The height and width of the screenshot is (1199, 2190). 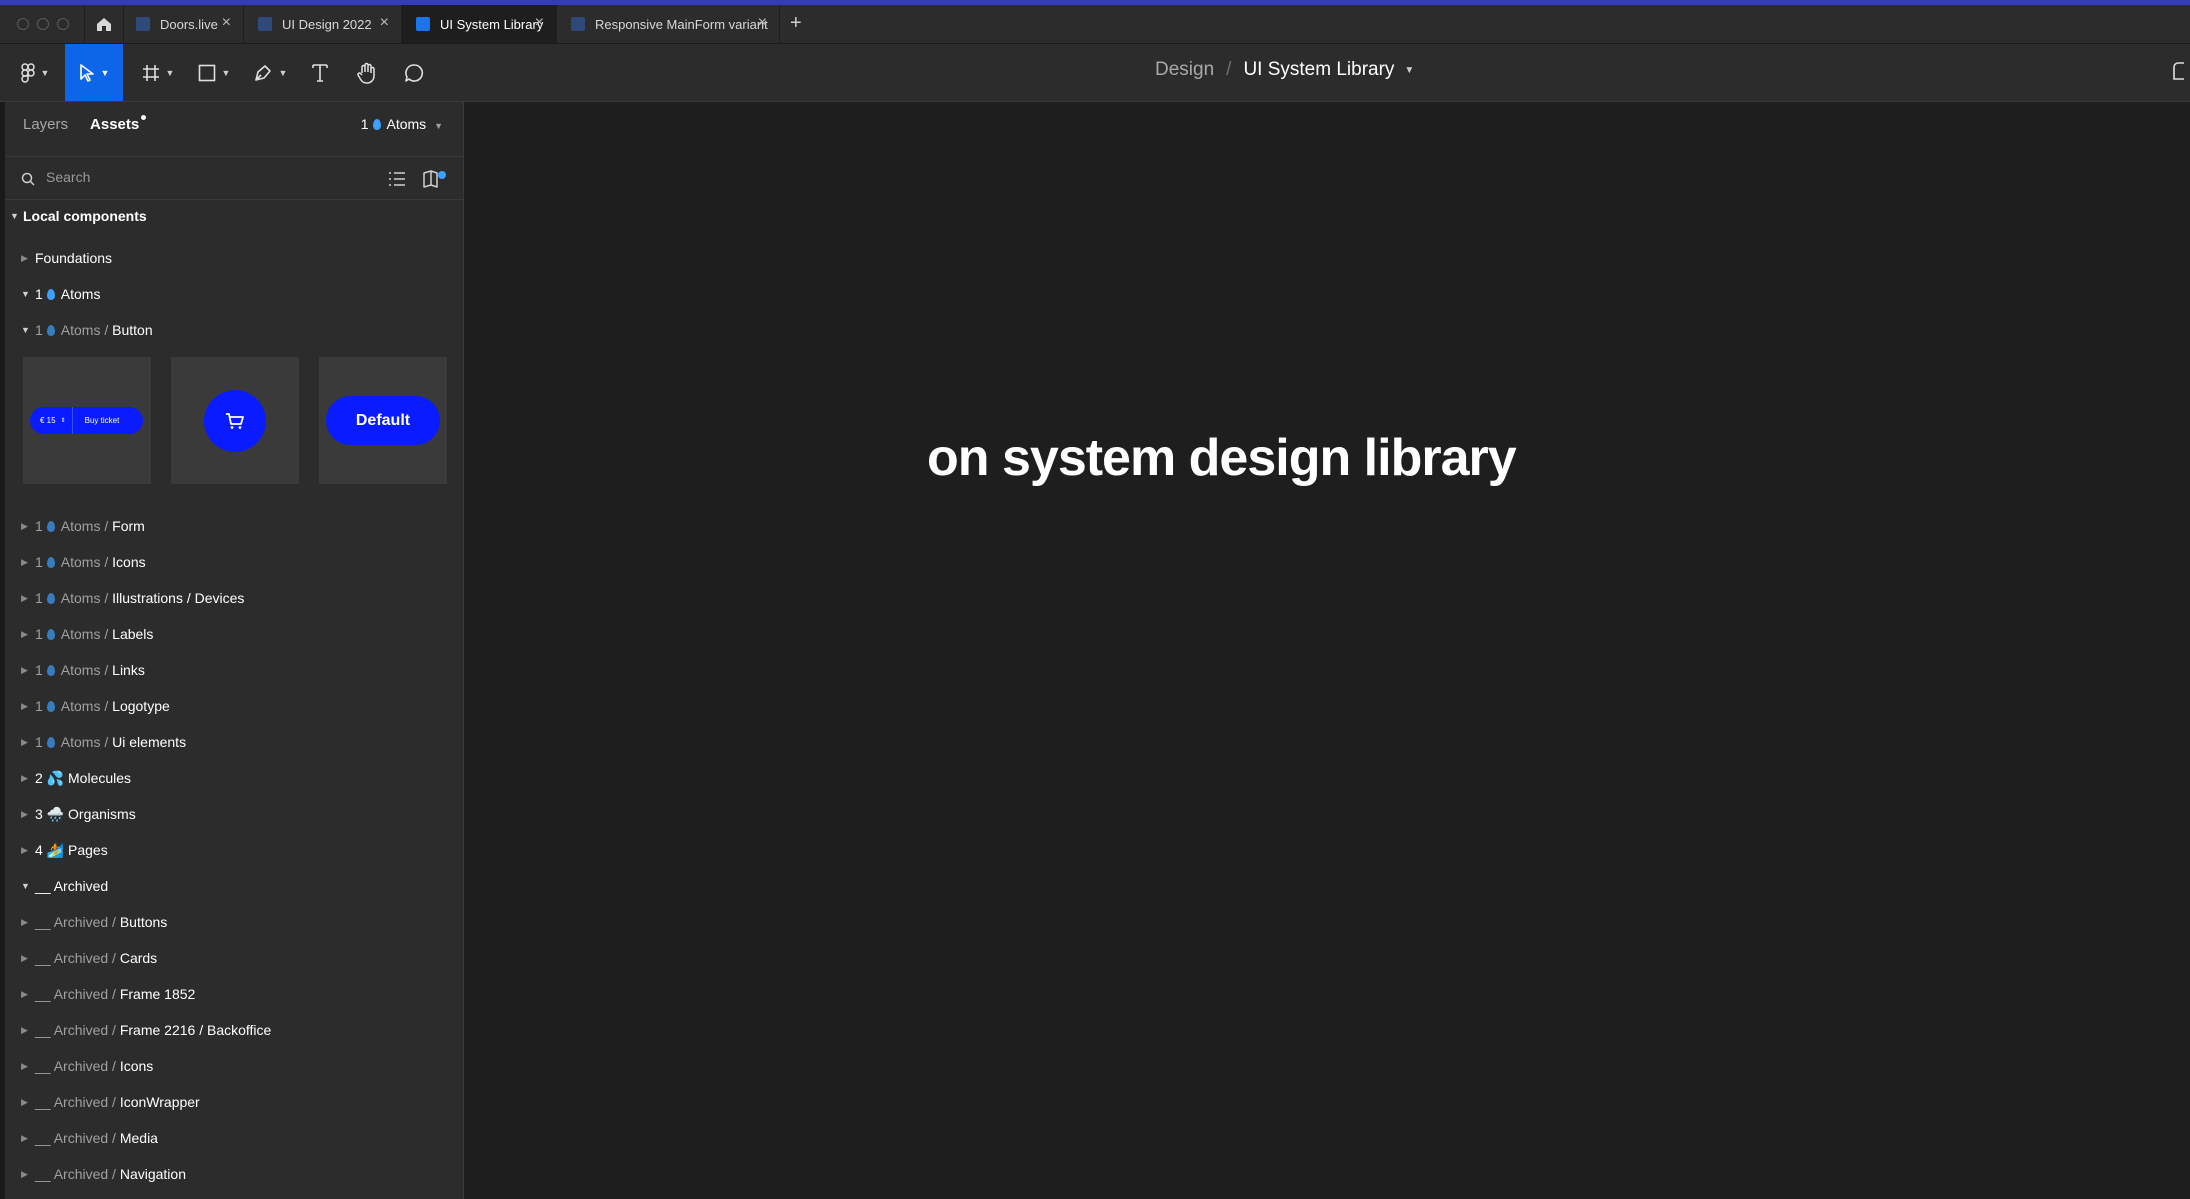 I want to click on tree-item: ▶ 1 Atoms / Logotype, so click(x=234, y=706).